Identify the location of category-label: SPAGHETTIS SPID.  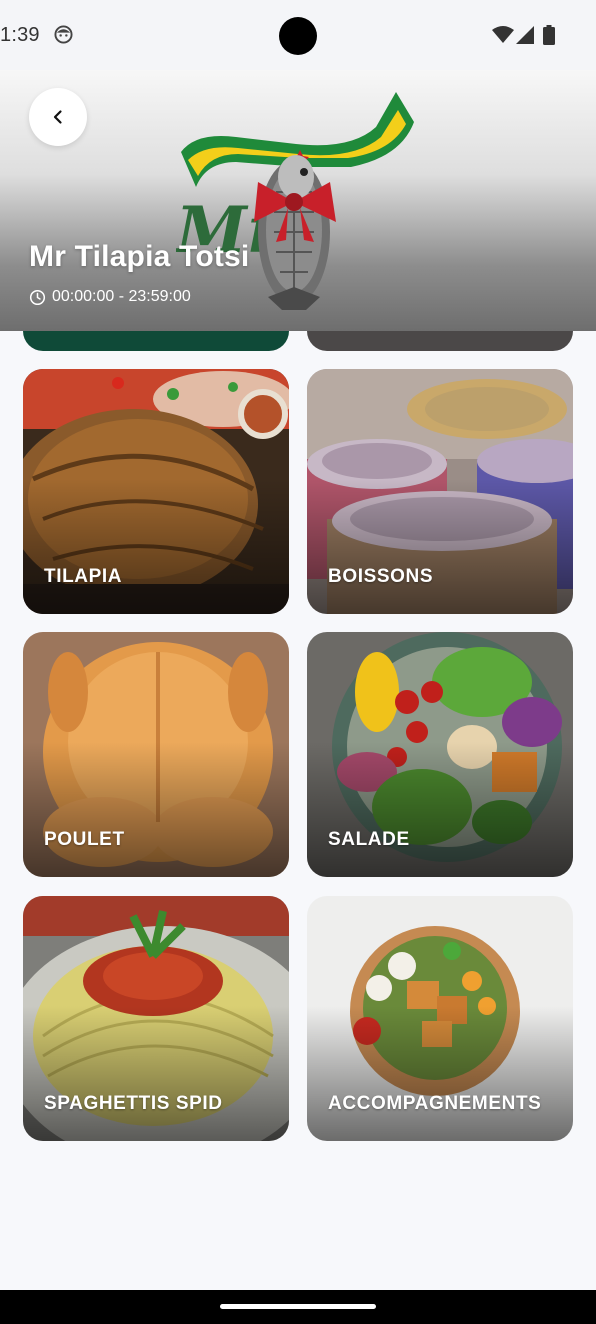
(133, 1103).